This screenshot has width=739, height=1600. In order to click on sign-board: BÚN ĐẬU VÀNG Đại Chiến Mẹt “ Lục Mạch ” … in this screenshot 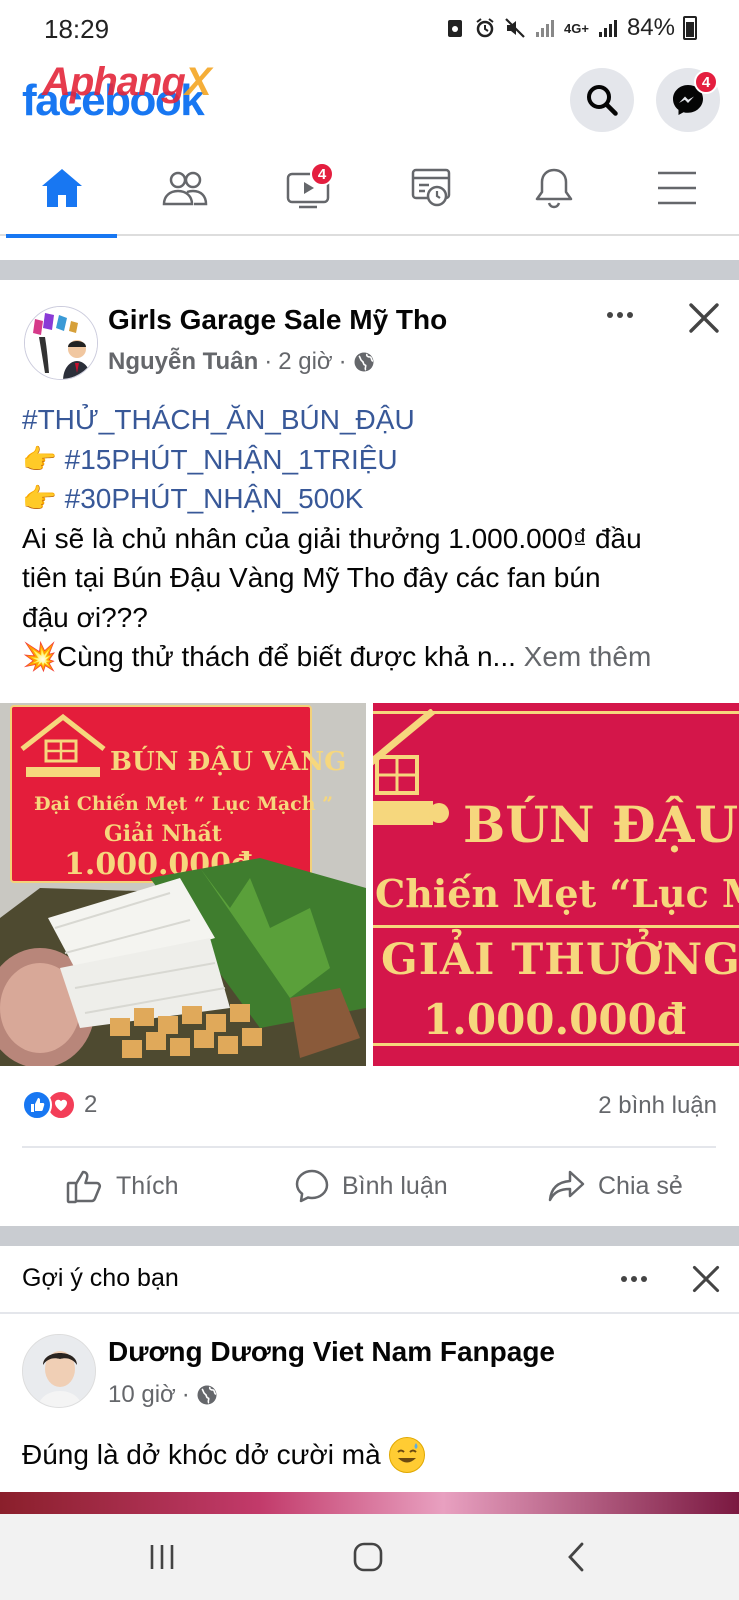, I will do `click(178, 794)`.